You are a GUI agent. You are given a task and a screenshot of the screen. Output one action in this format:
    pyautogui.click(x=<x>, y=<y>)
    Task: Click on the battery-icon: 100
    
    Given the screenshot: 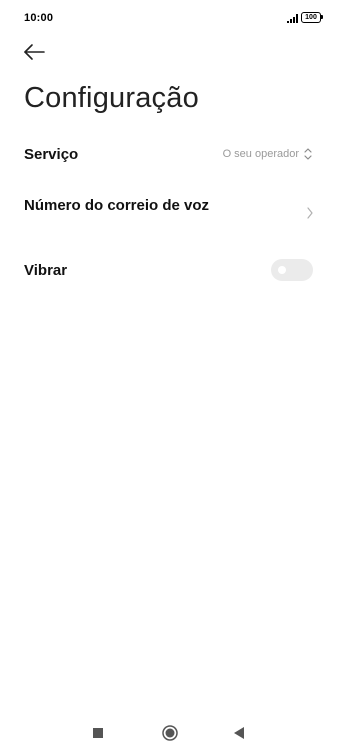 What is the action you would take?
    pyautogui.click(x=312, y=17)
    